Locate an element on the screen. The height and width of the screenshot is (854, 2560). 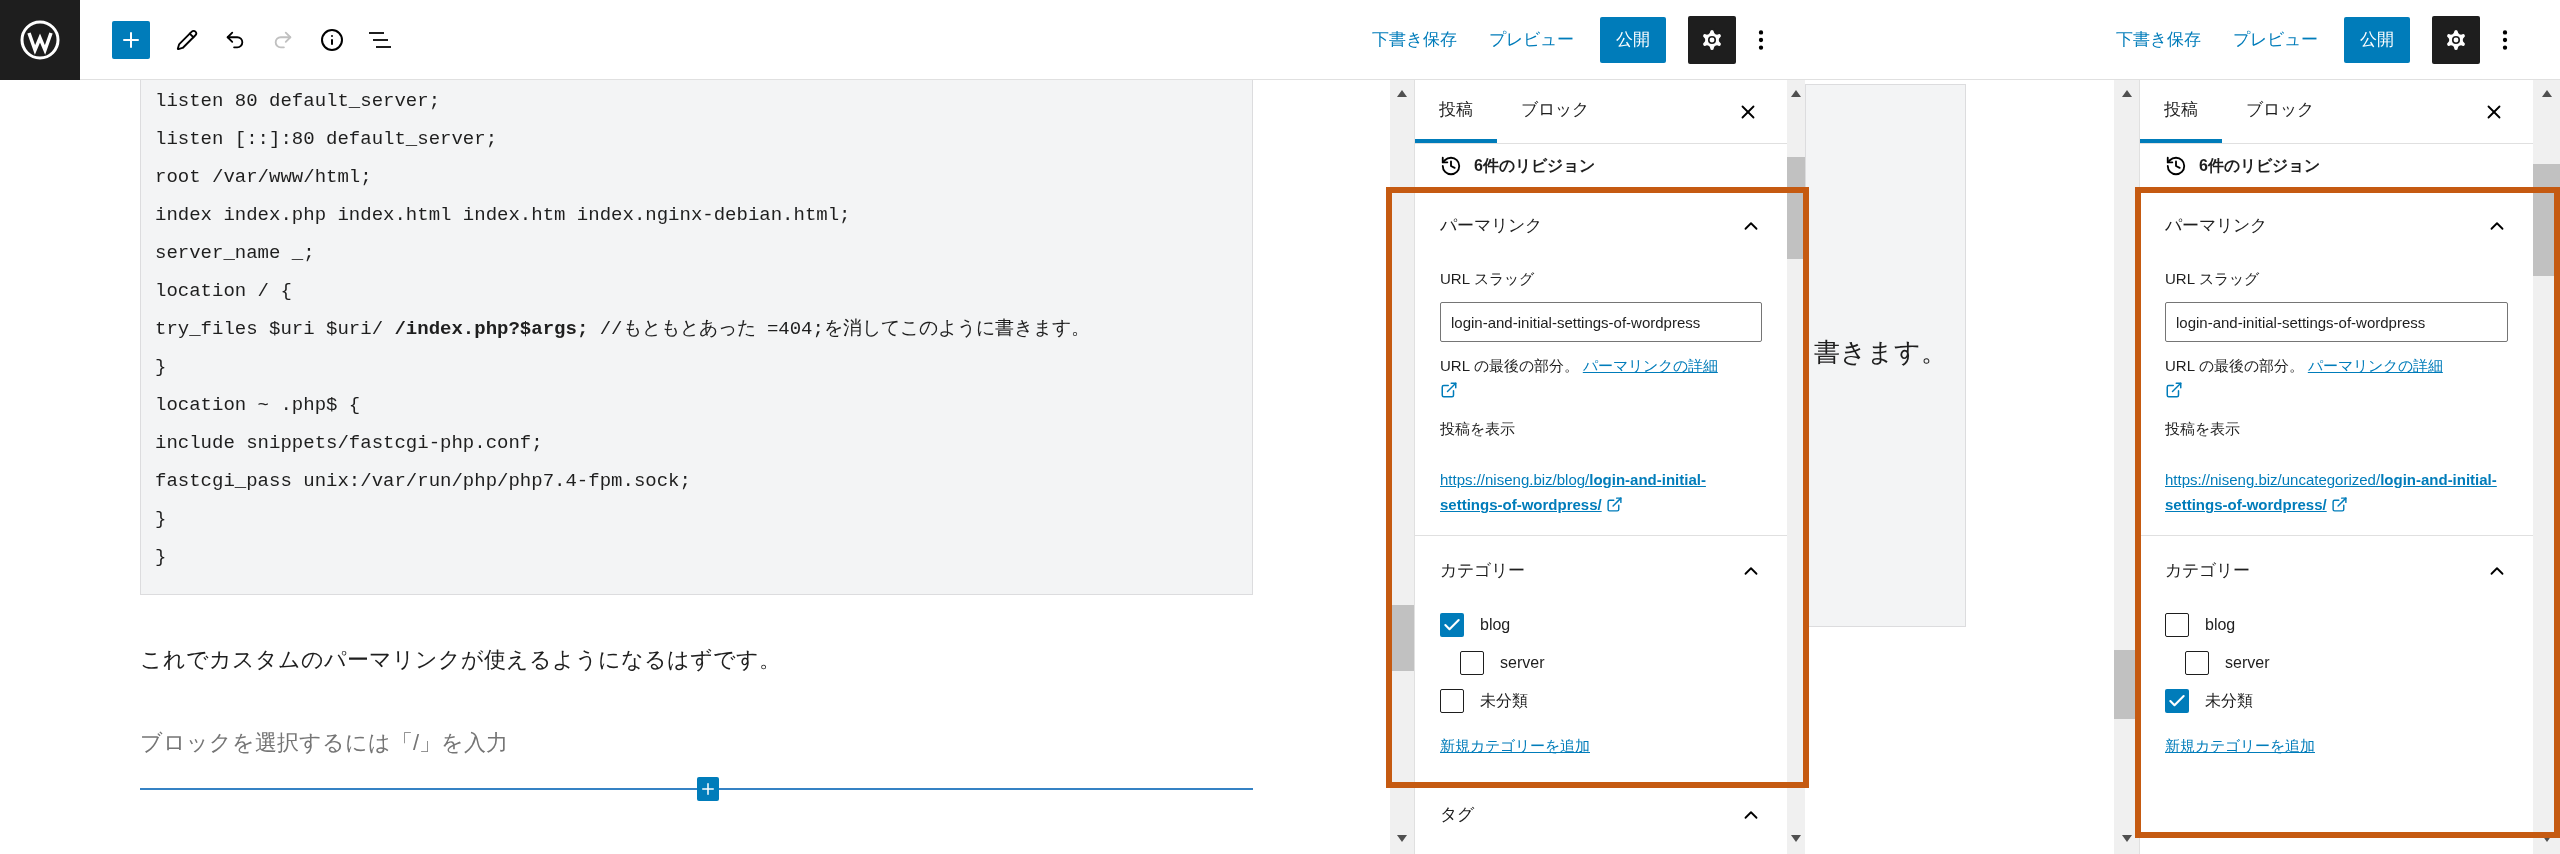
logo-icon is located at coordinates (40, 40).